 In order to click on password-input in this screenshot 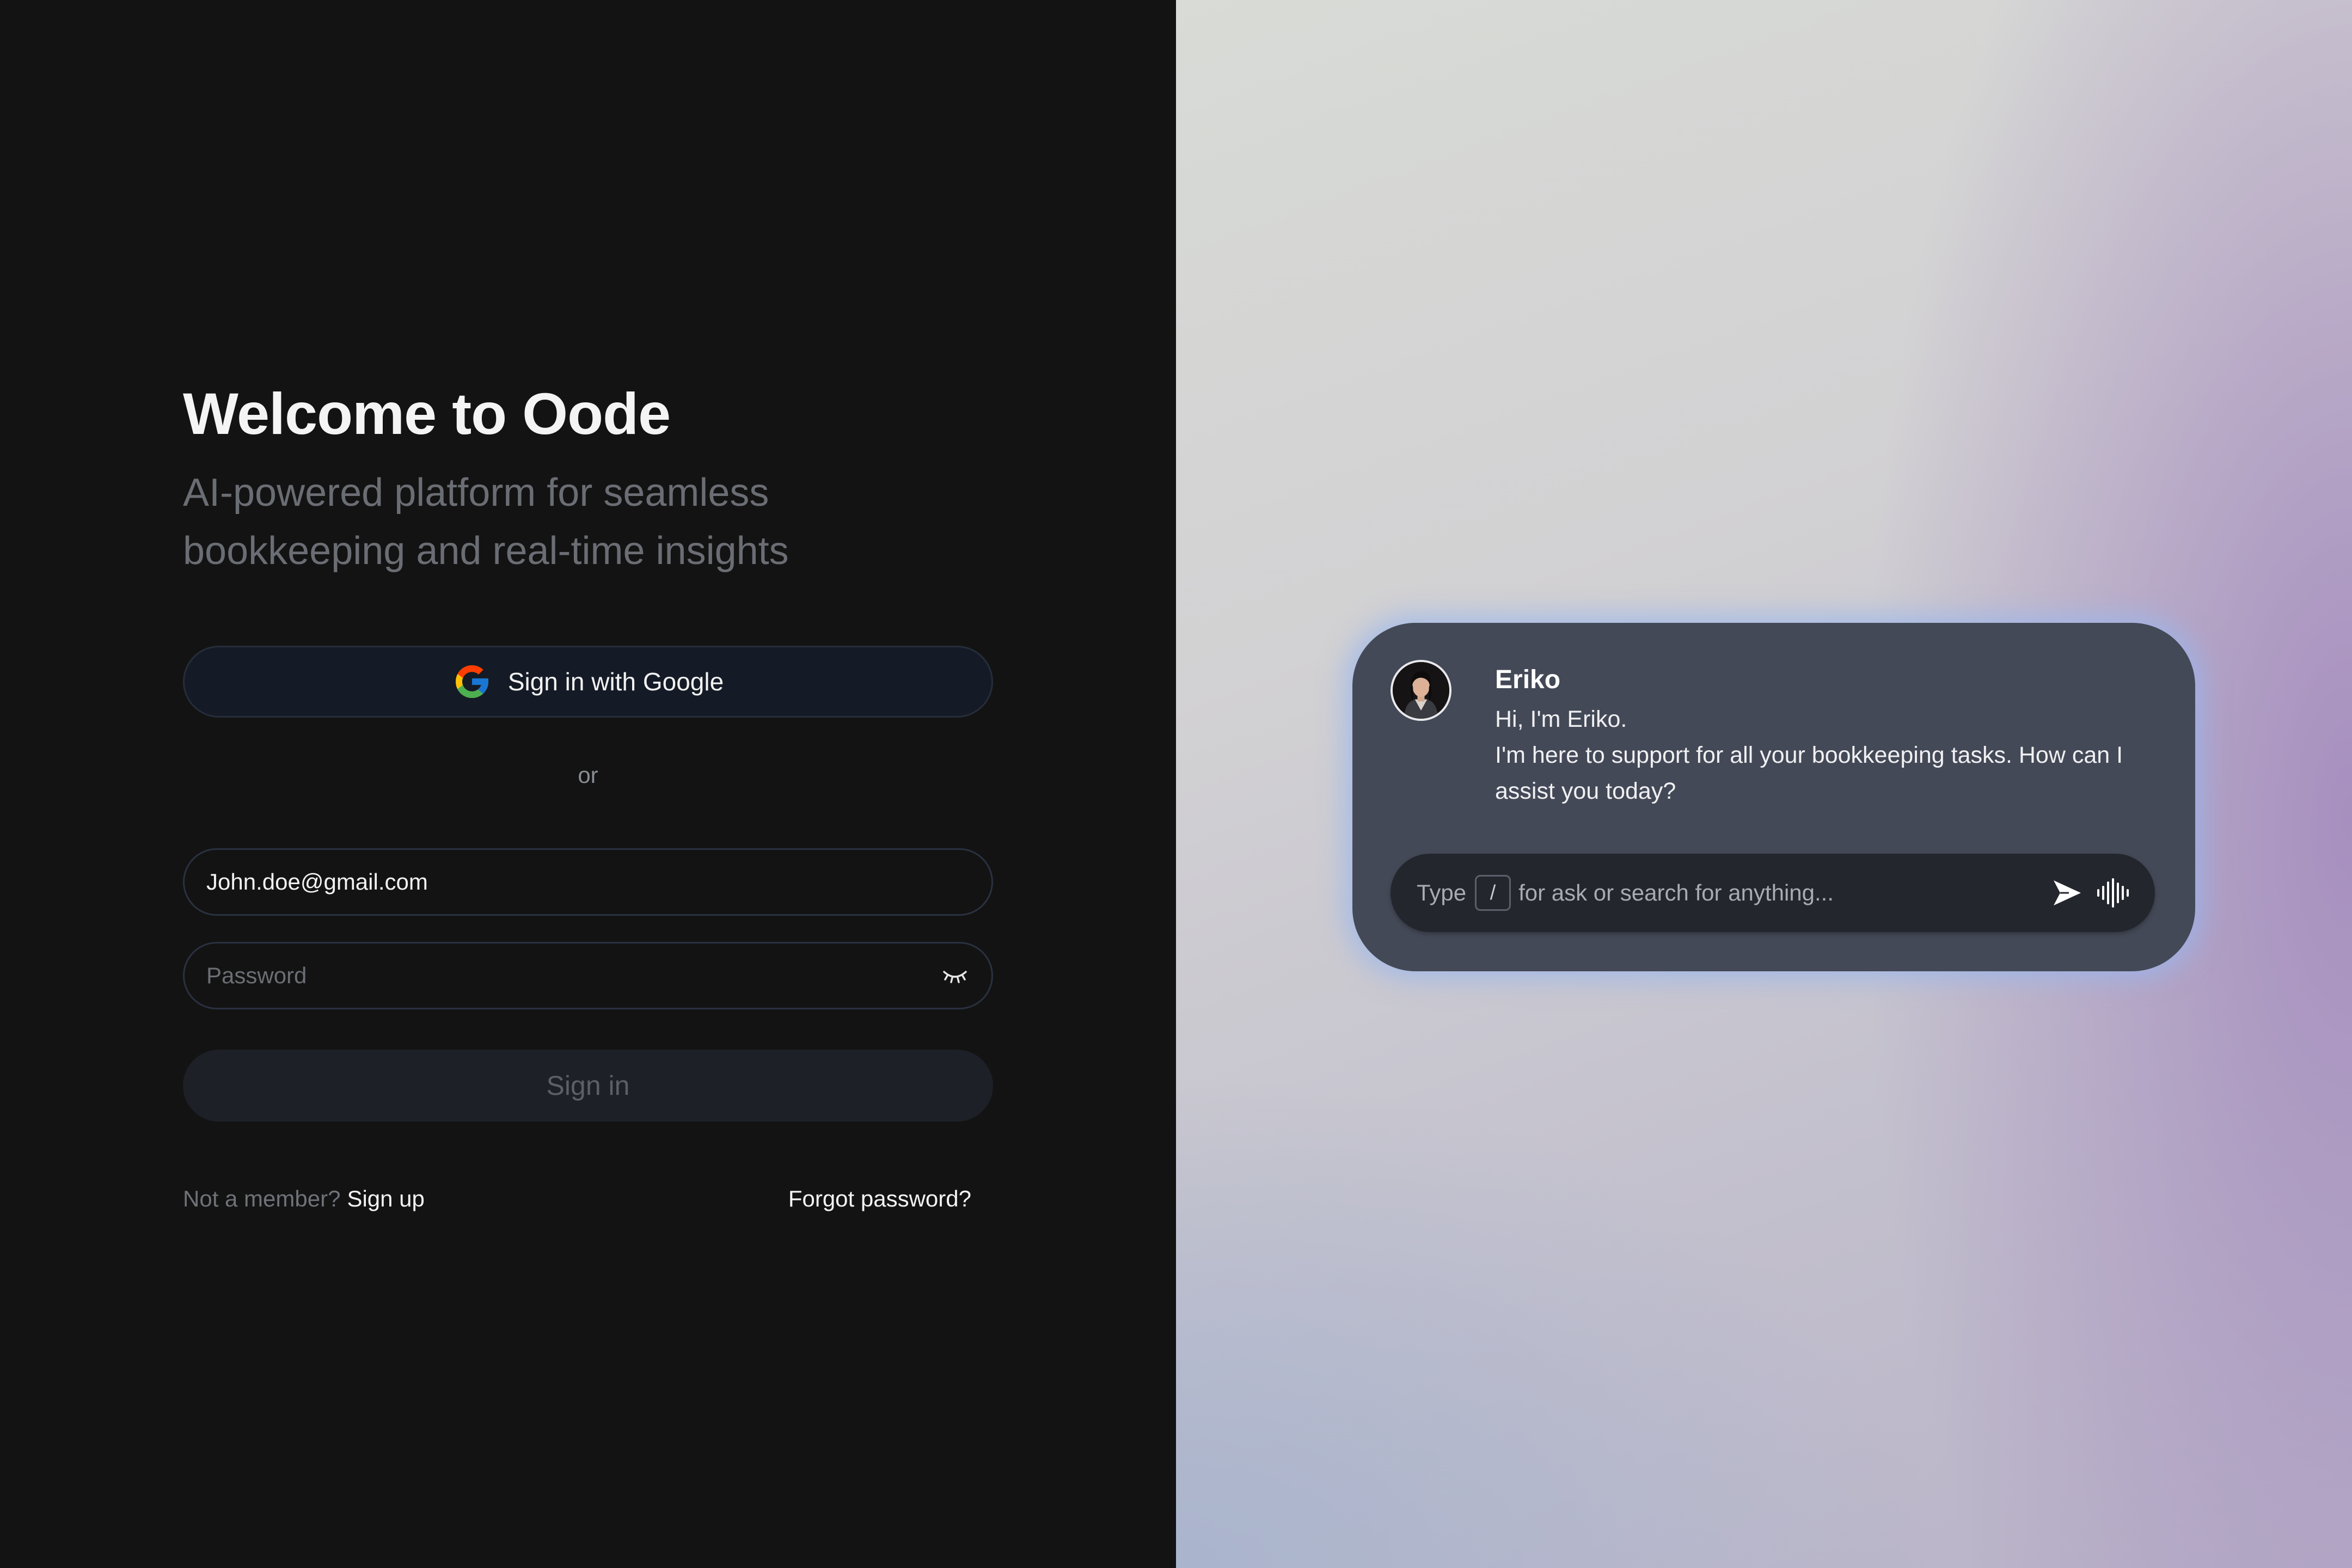, I will do `click(574, 976)`.